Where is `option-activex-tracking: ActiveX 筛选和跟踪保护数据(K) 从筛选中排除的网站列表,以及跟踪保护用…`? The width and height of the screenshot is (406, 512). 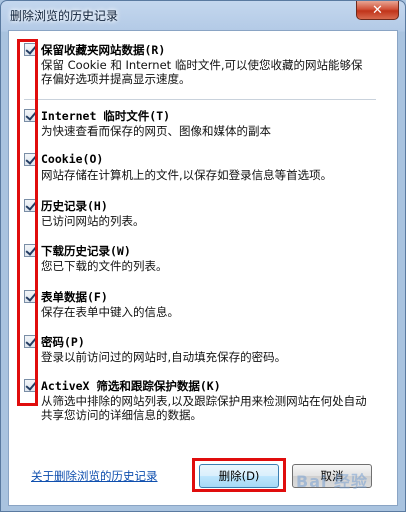
option-activex-tracking: ActiveX 筛选和跟踪保护数据(K) 从筛选中排除的网站列表,以及跟踪保护用… is located at coordinates (195, 404).